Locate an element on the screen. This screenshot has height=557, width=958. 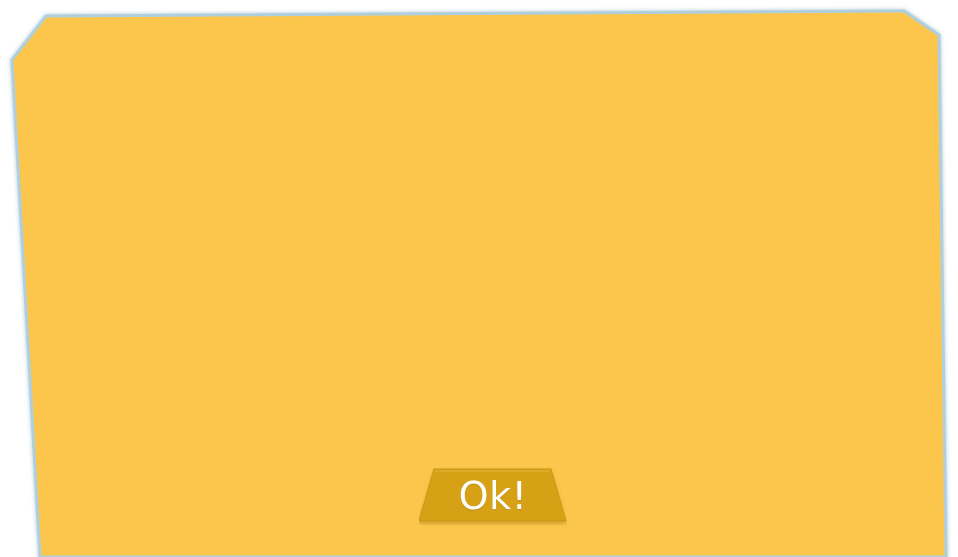
ok-button: Ok! is located at coordinates (493, 496).